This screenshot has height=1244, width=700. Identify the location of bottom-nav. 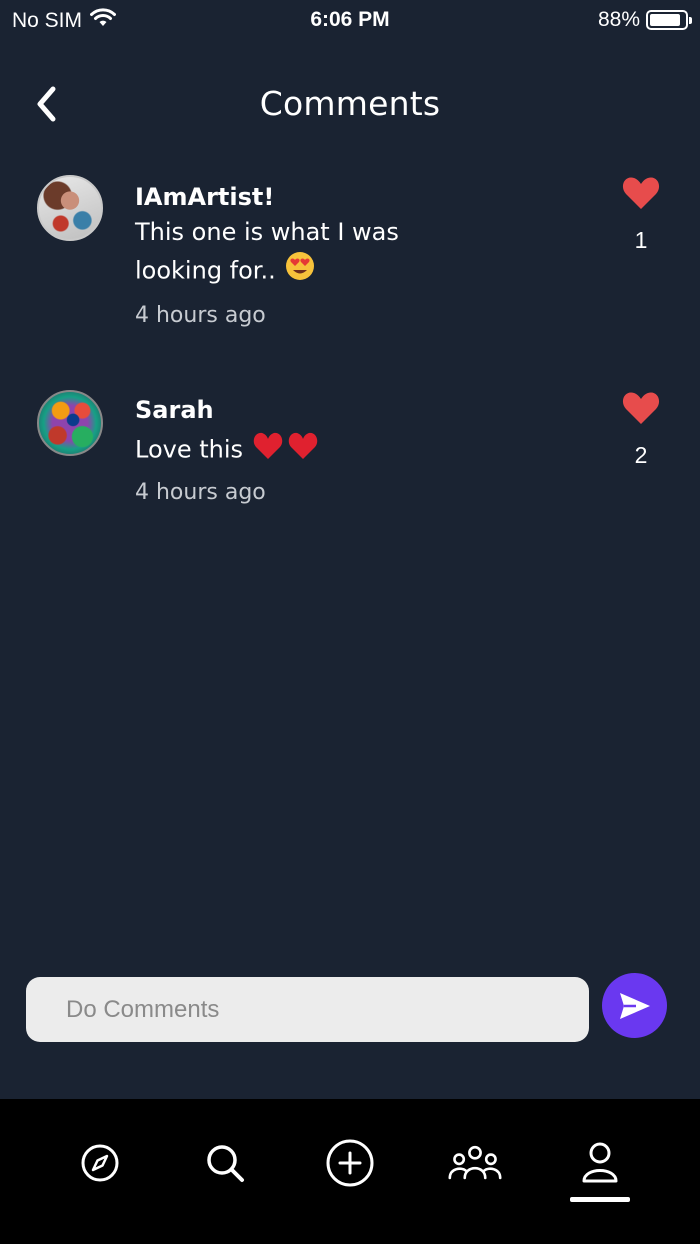
(350, 1171).